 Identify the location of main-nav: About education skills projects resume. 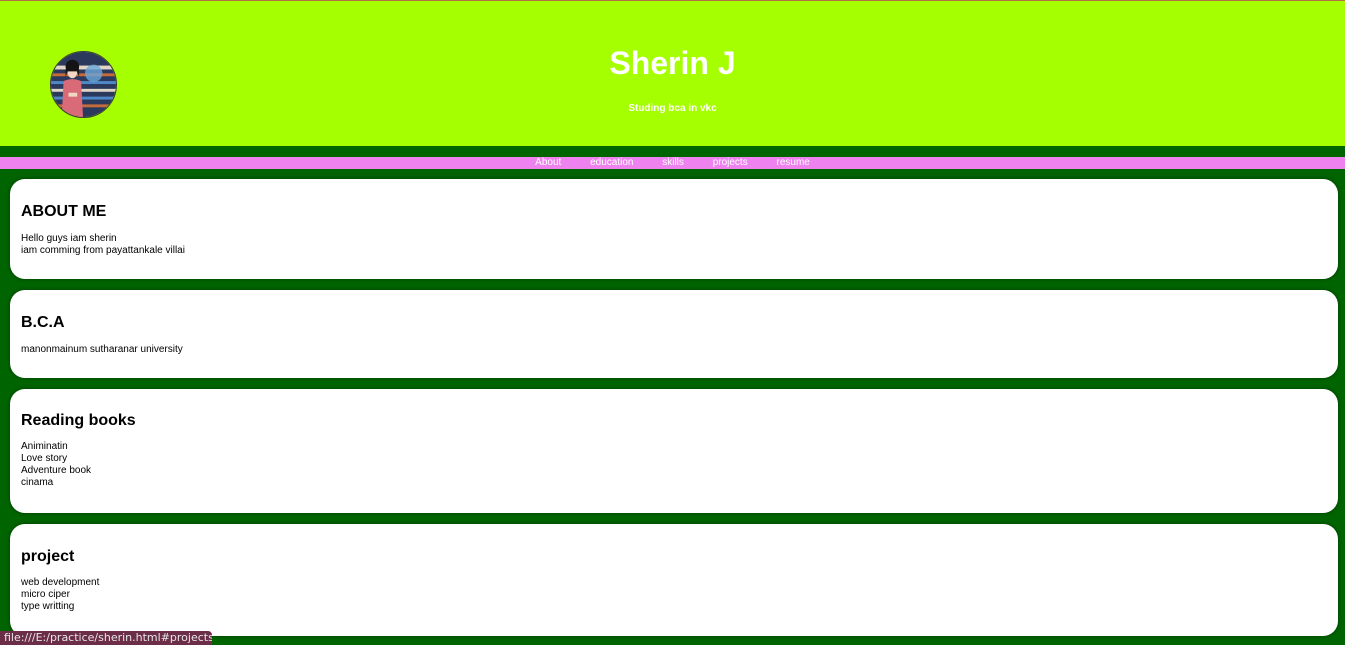
(672, 163).